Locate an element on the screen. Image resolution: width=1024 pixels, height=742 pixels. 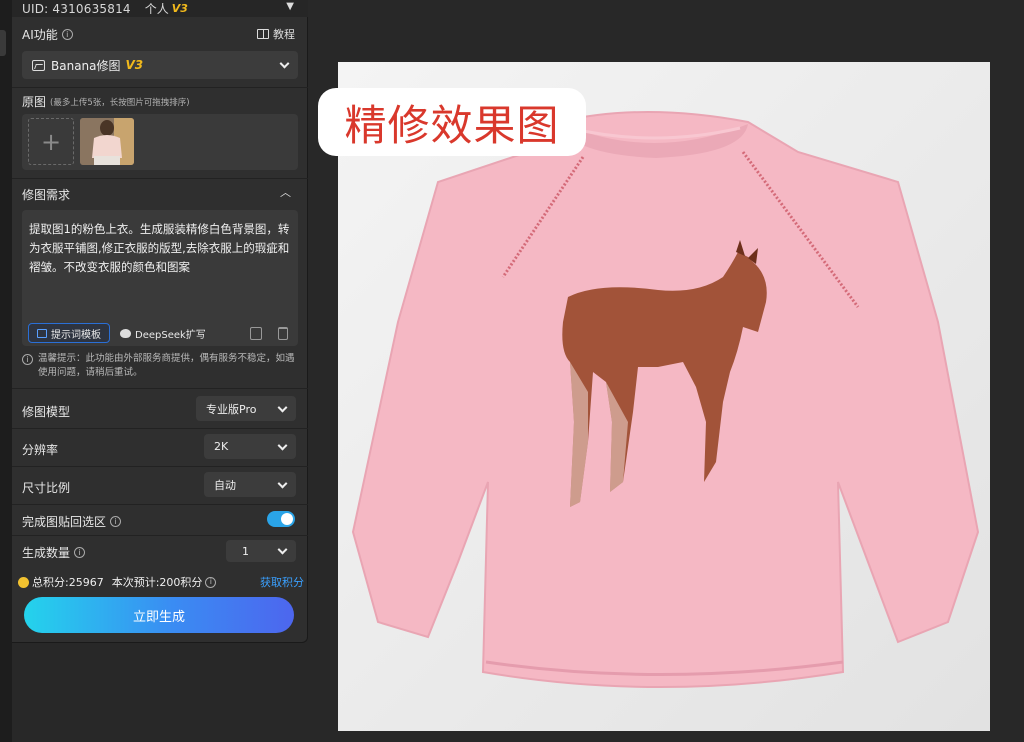
resolution-select: 2K is located at coordinates (250, 446).